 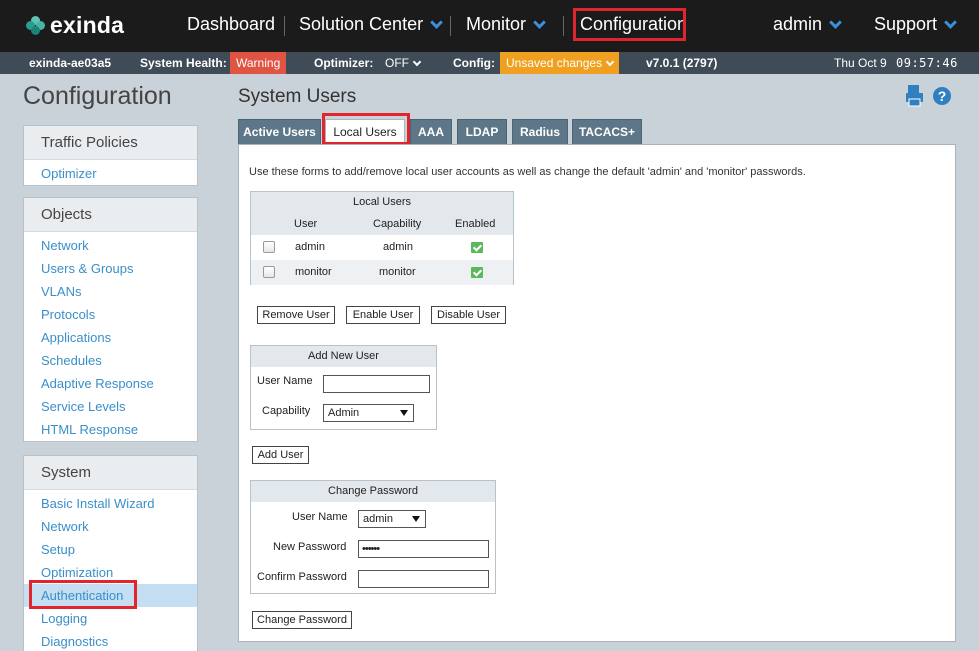 I want to click on change-password-button: Change Password, so click(x=302, y=620).